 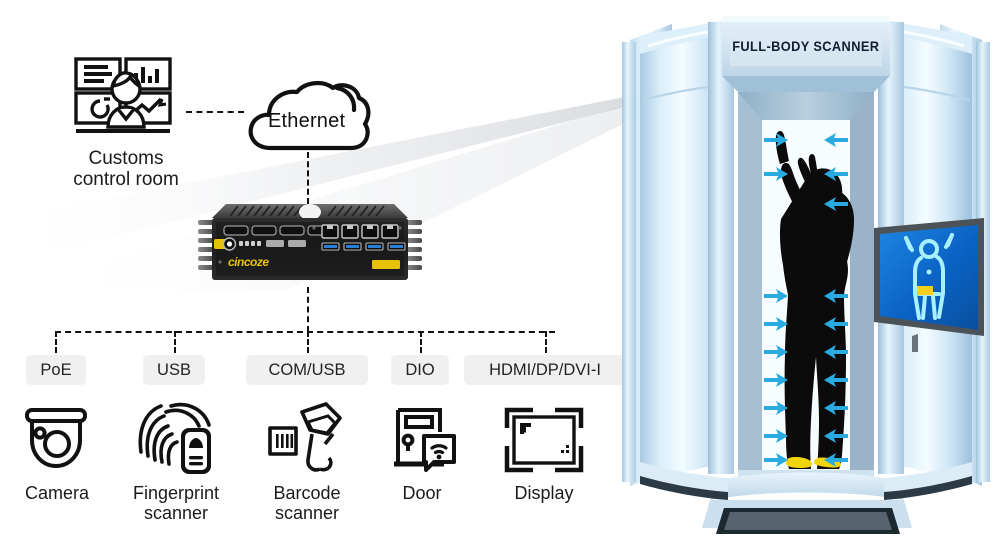 What do you see at coordinates (425, 440) in the screenshot?
I see `door-access-icon` at bounding box center [425, 440].